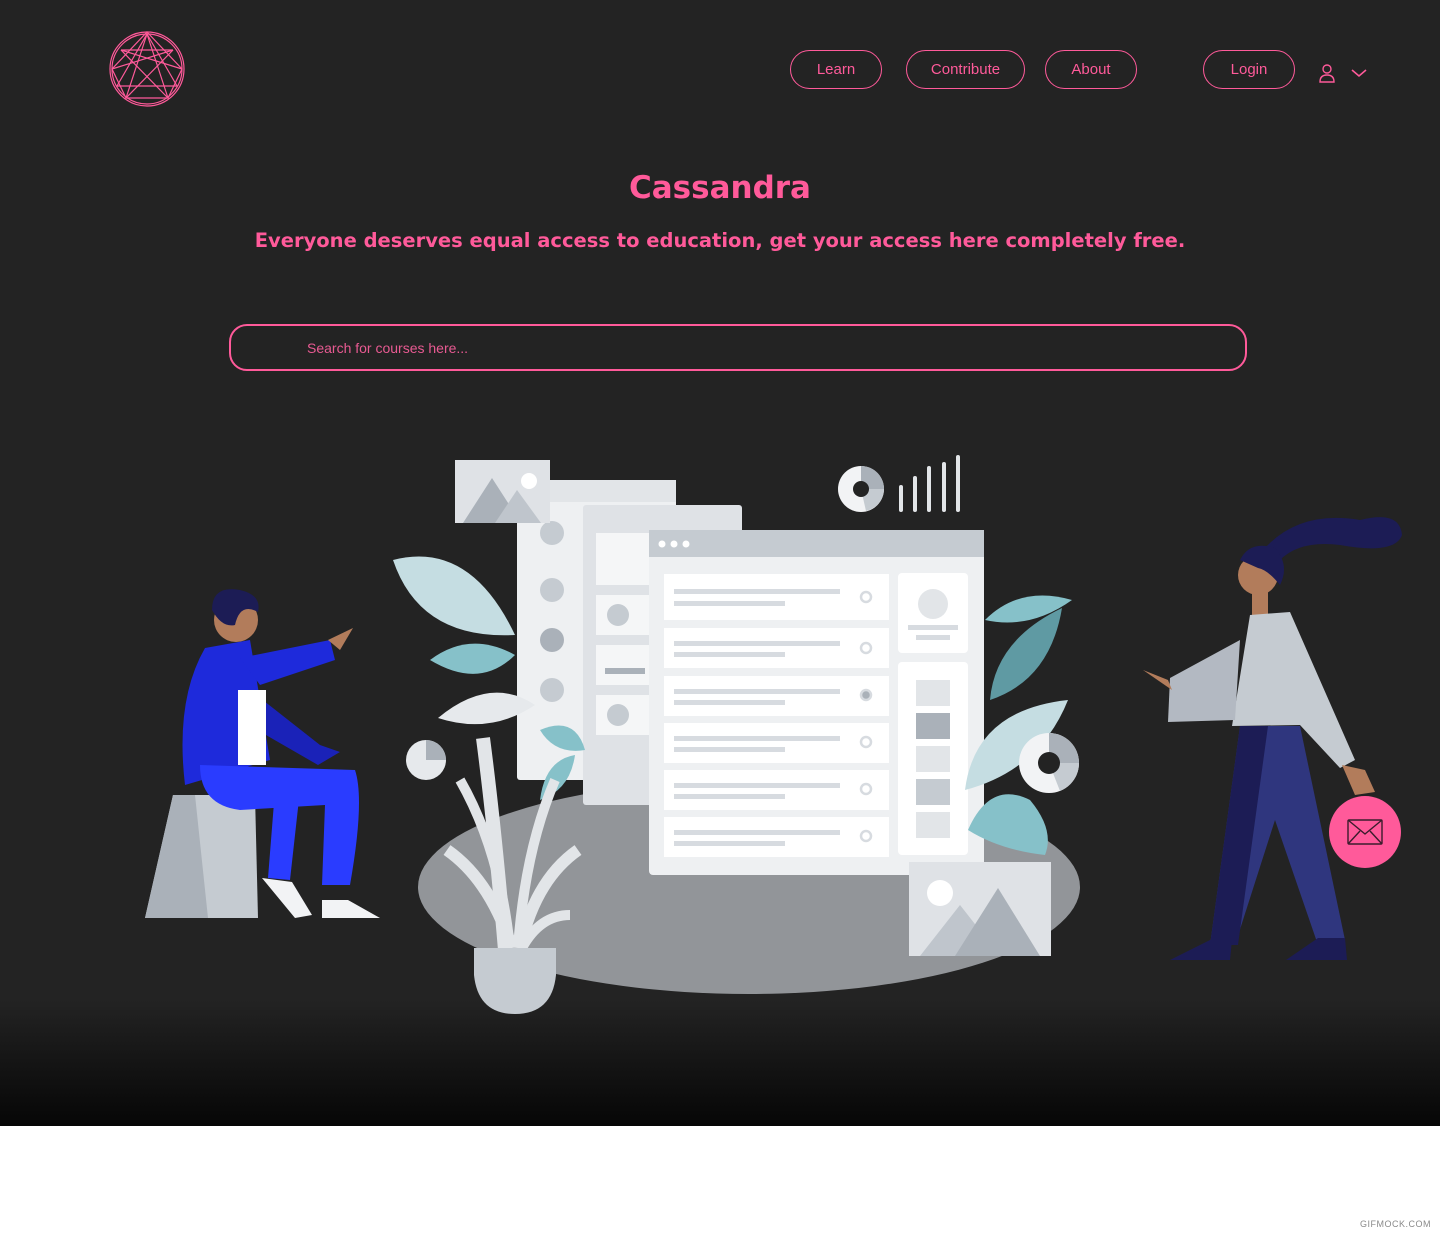 Image resolution: width=1440 pixels, height=1238 pixels. What do you see at coordinates (836, 69) in the screenshot?
I see `nav-learn-button: Learn` at bounding box center [836, 69].